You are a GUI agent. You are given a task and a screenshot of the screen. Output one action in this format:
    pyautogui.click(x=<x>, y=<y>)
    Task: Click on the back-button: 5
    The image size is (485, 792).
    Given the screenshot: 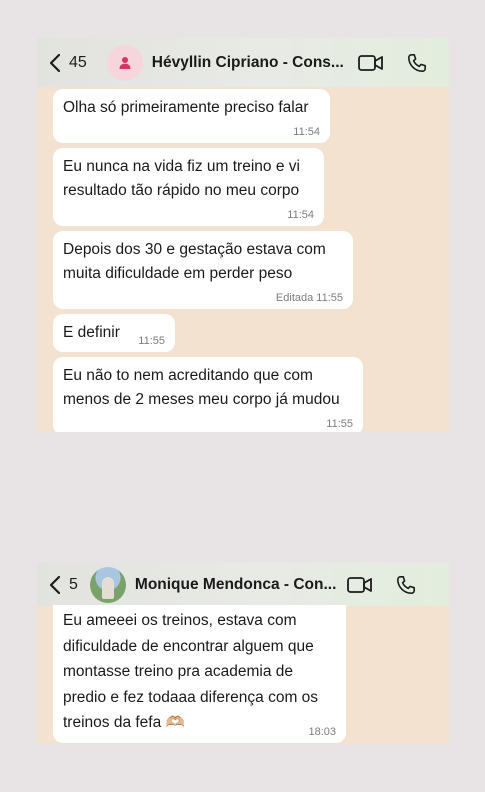 What is the action you would take?
    pyautogui.click(x=63, y=585)
    